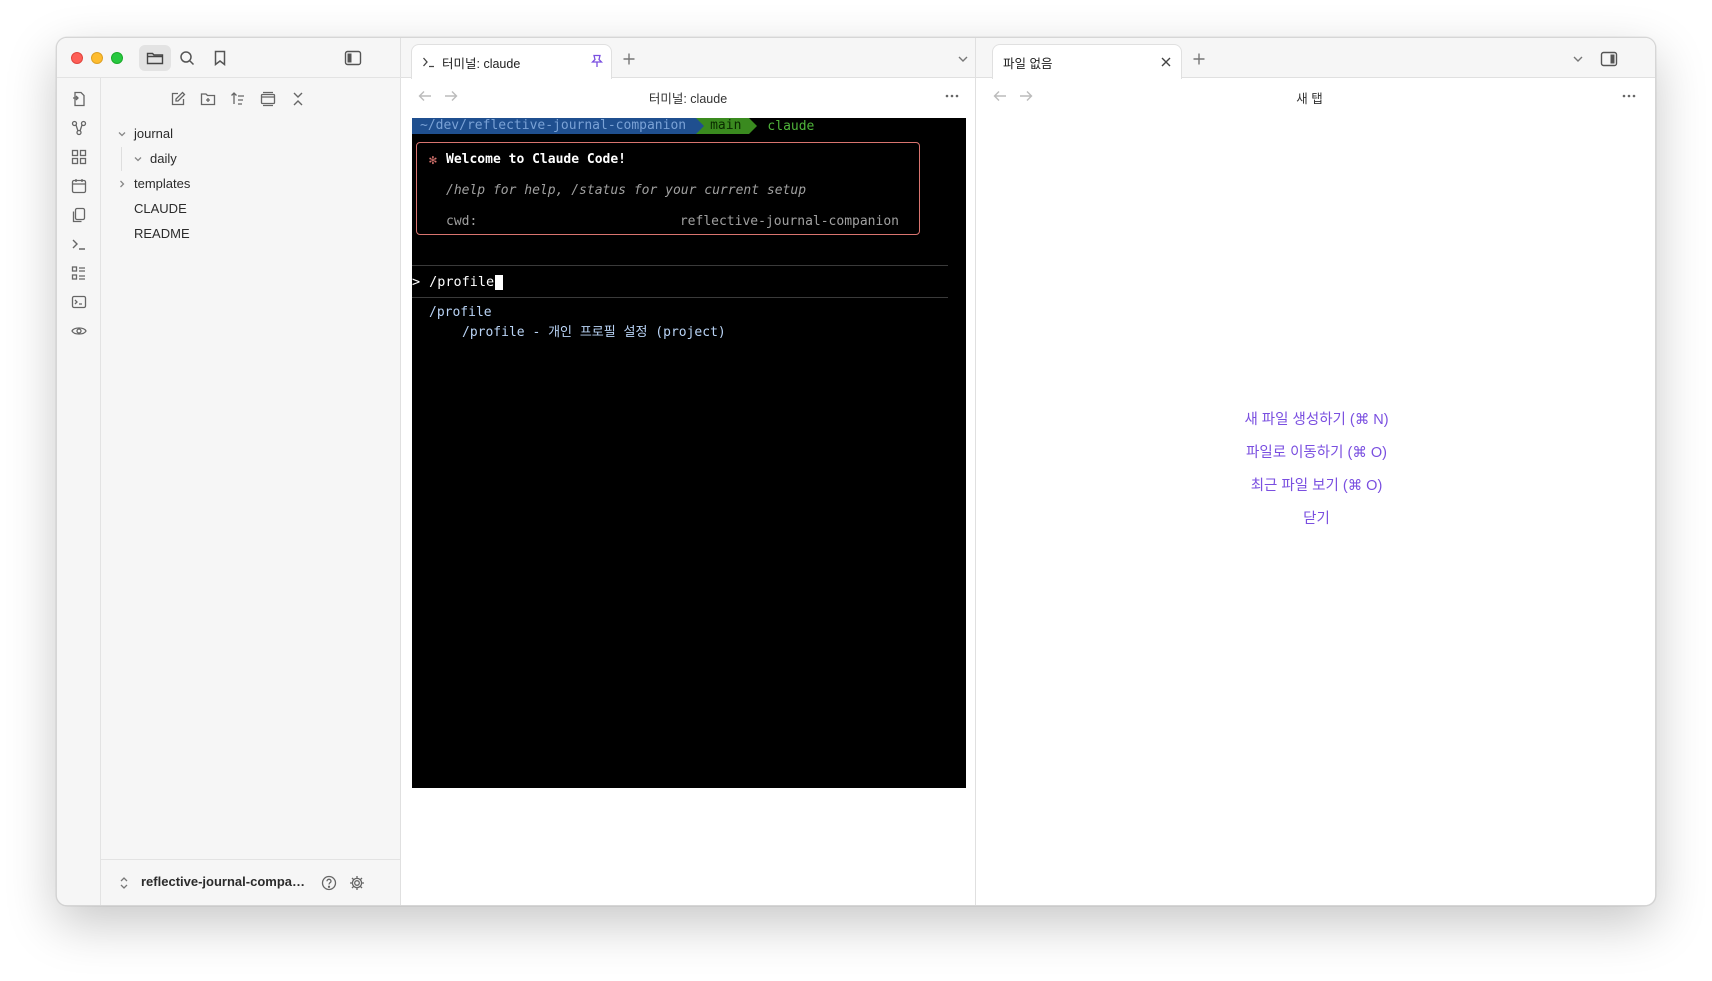  Describe the element at coordinates (1315, 519) in the screenshot. I see `close-link: 닫기` at that location.